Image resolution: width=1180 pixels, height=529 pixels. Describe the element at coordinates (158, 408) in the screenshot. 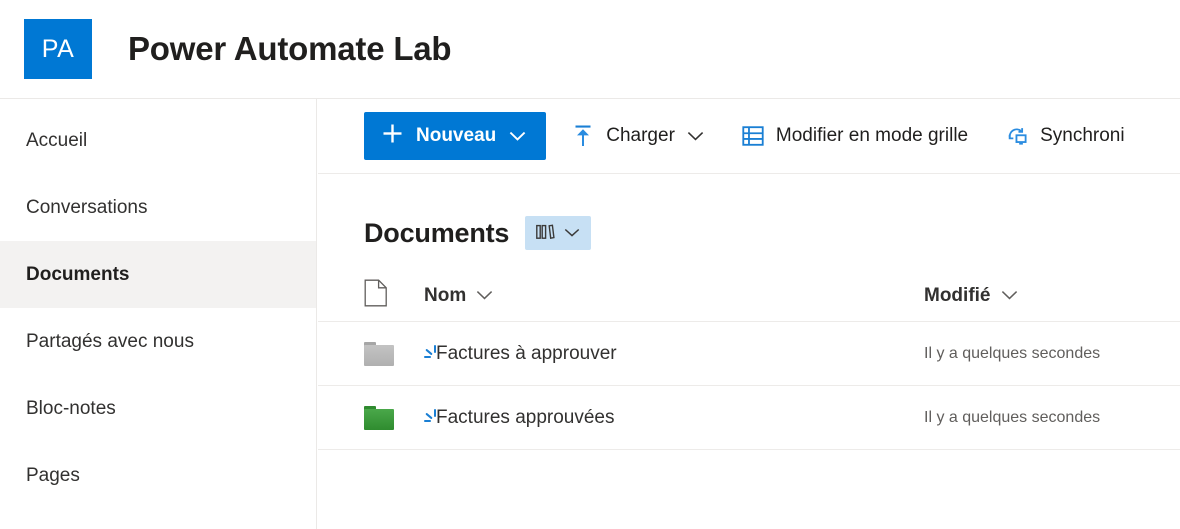

I see `sidebar-item-bloc-notes: Bloc-notes` at that location.